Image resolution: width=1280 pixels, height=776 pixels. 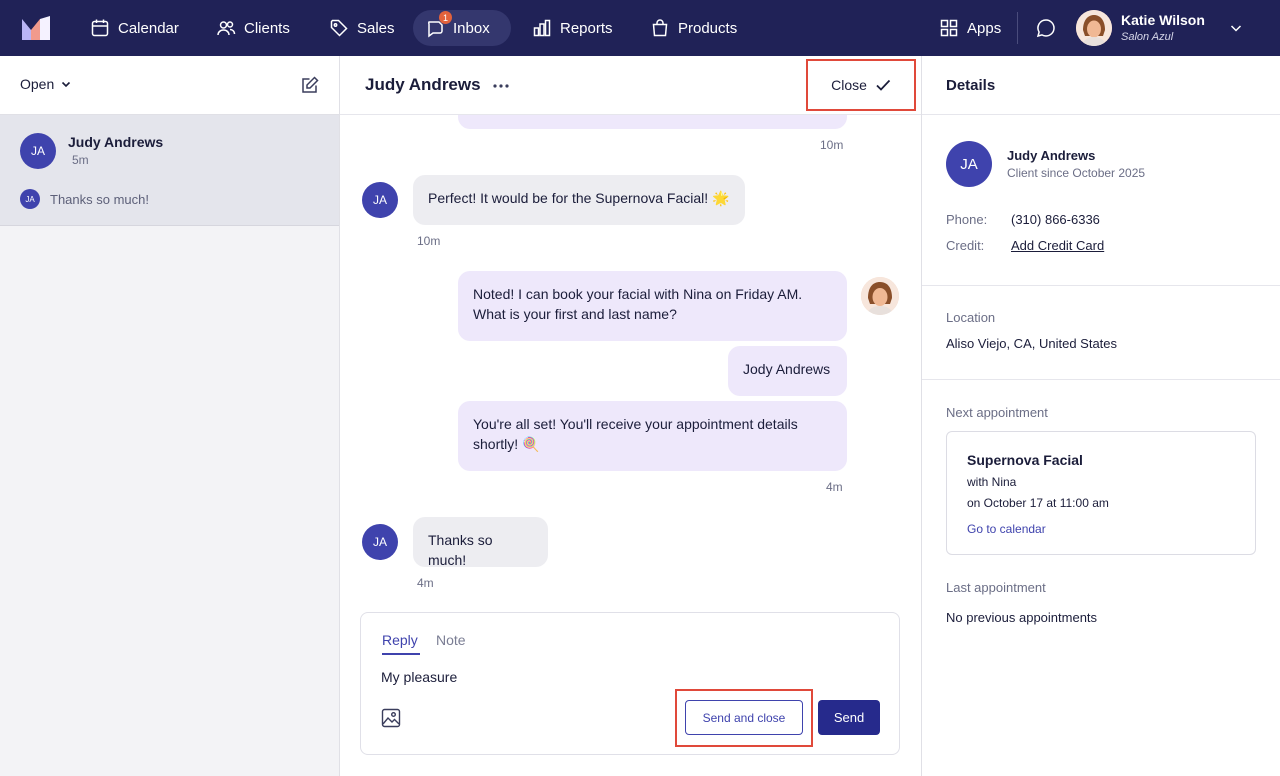 I want to click on conversation-time: 5m, so click(x=80, y=160).